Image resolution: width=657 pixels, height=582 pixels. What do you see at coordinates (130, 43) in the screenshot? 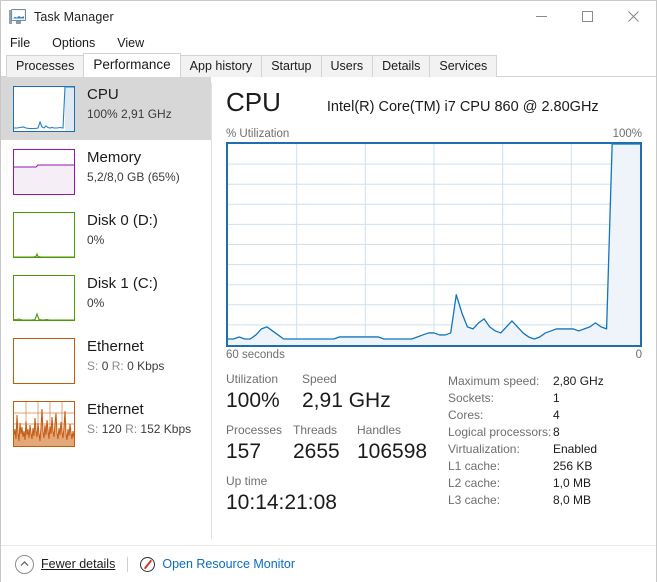
I see `menu-item-view: View` at bounding box center [130, 43].